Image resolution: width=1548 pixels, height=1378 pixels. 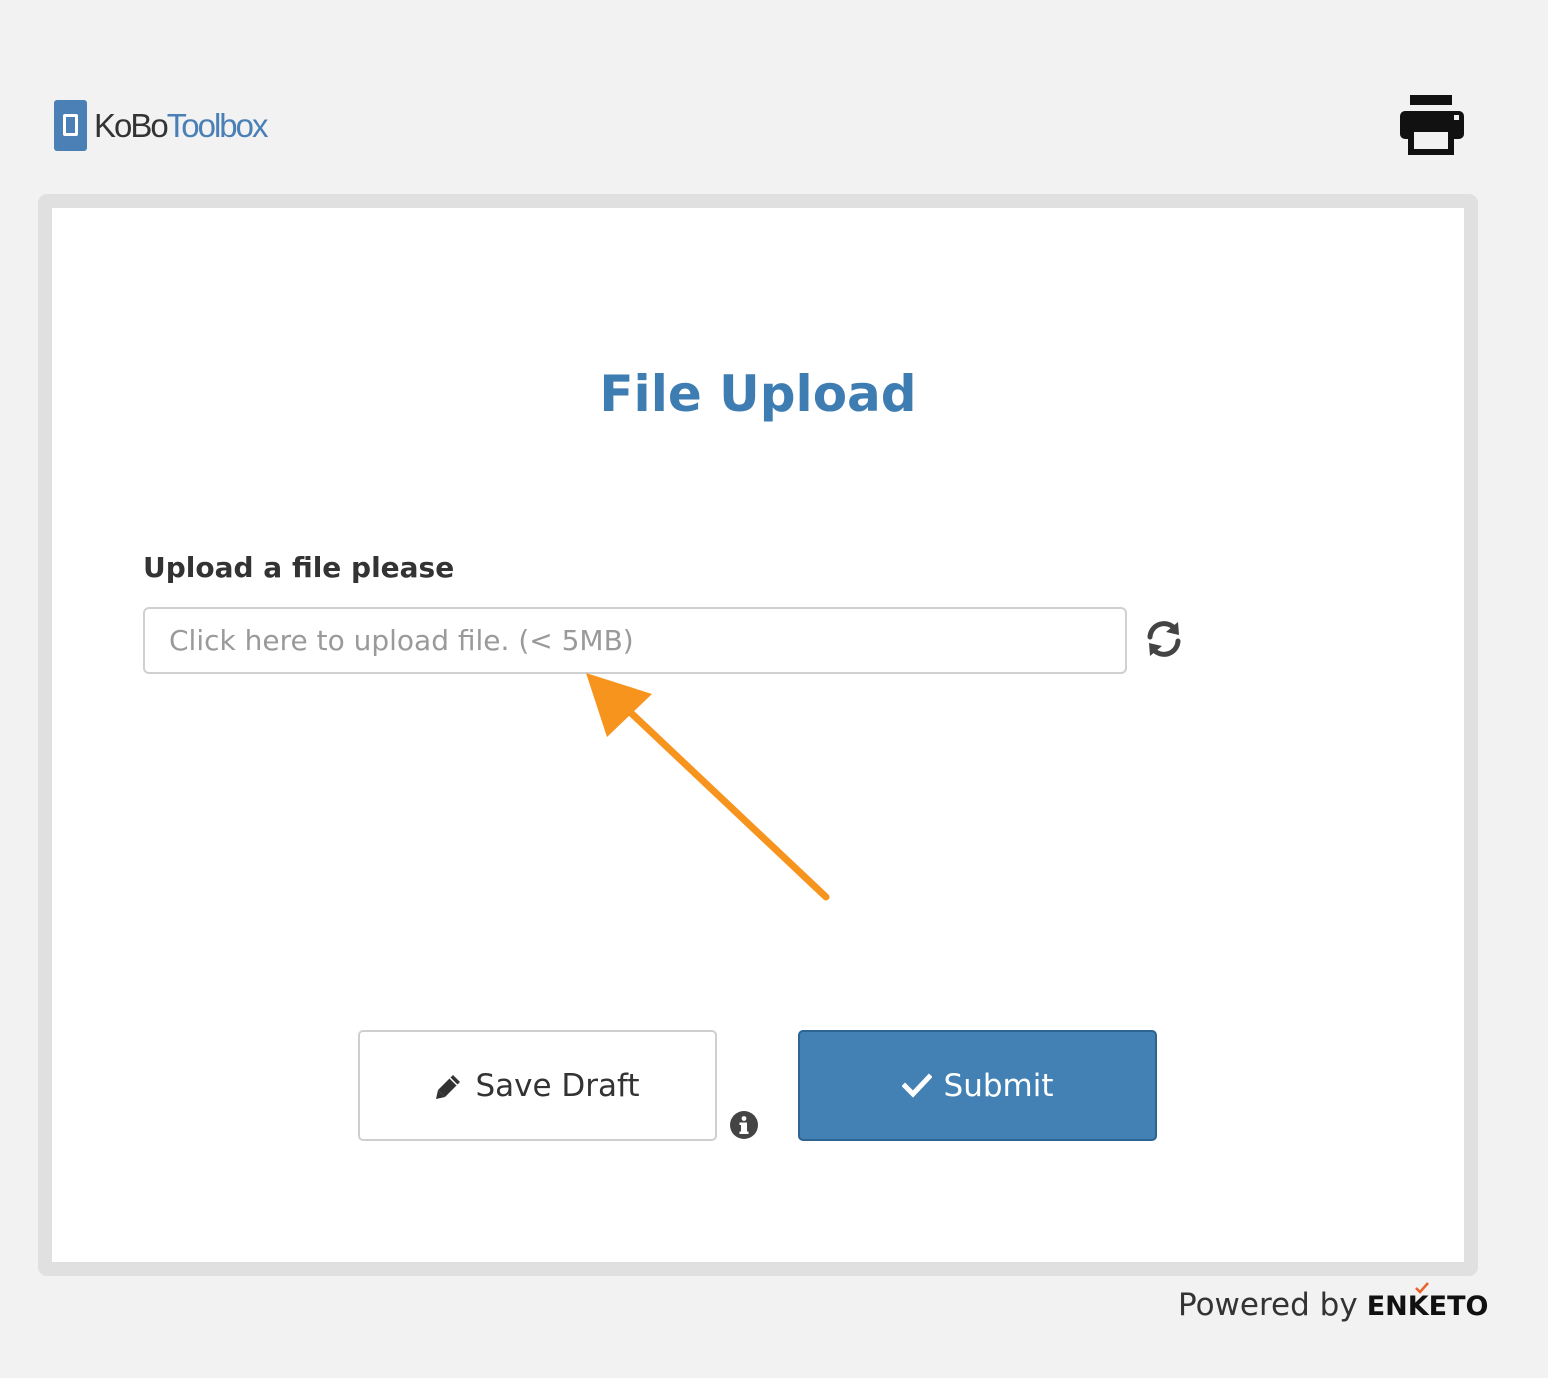 I want to click on question-label: Upload a file please, so click(x=299, y=567).